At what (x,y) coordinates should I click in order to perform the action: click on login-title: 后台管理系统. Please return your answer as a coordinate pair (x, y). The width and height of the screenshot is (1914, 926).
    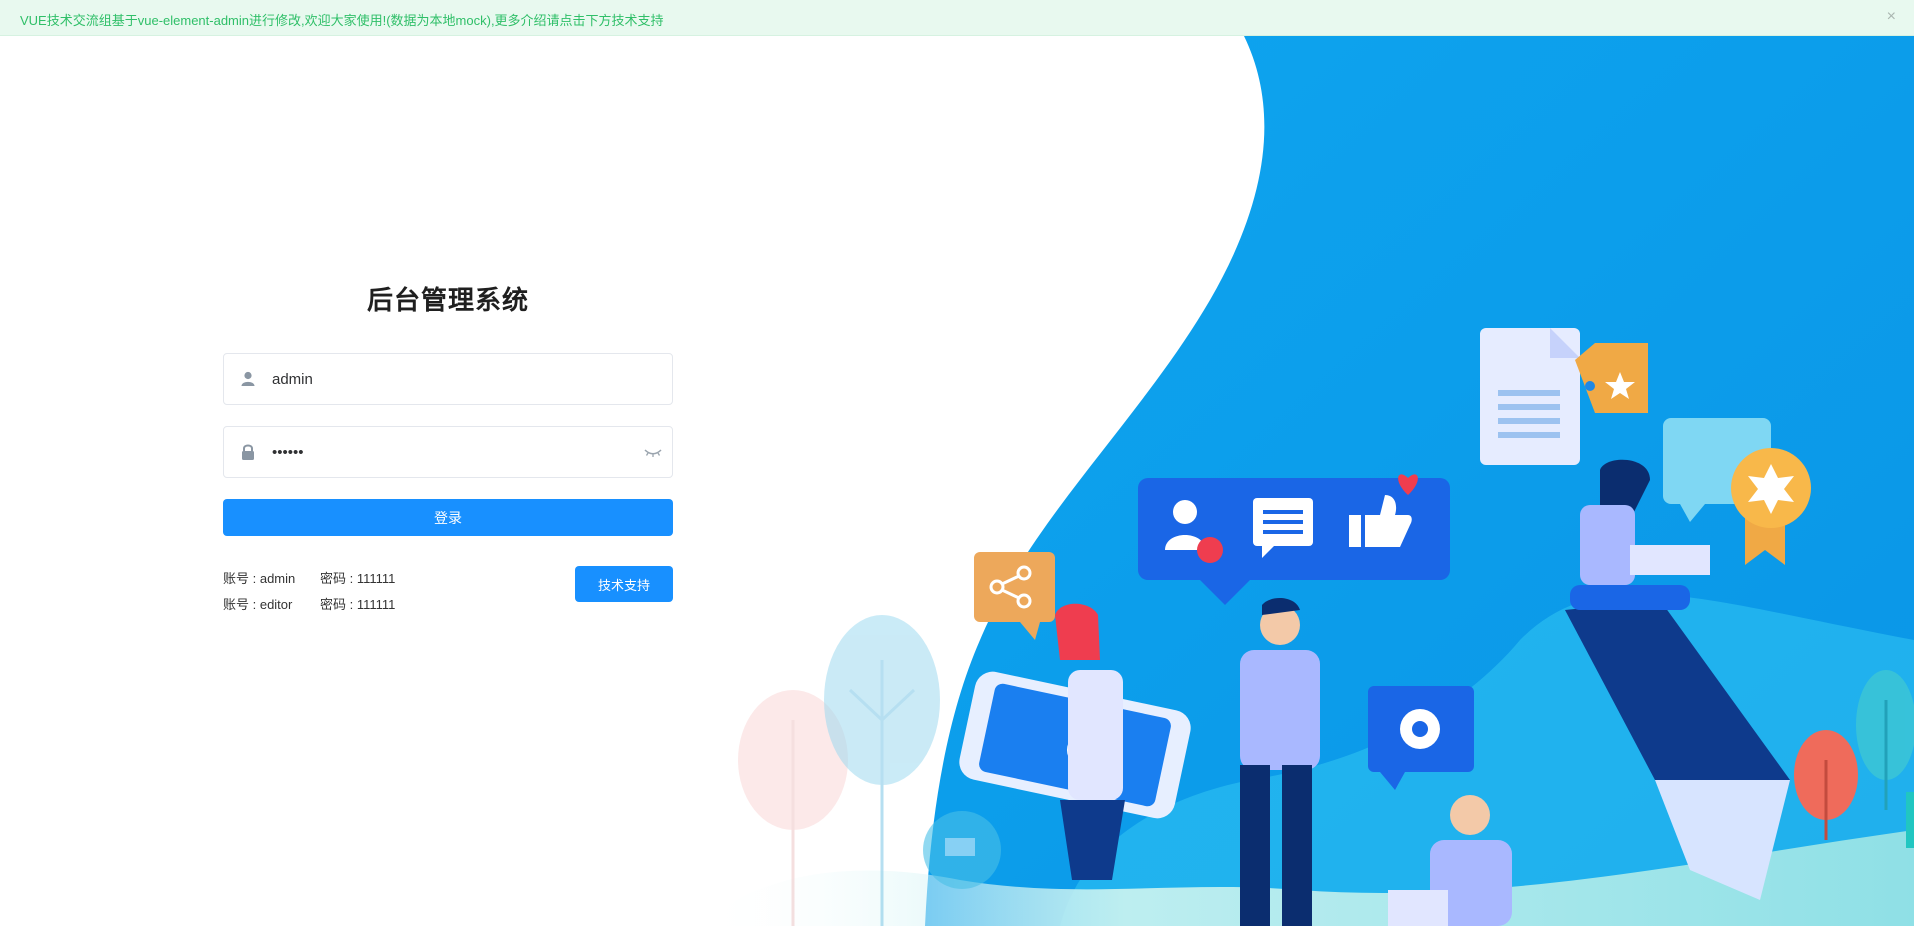
    Looking at the image, I should click on (447, 301).